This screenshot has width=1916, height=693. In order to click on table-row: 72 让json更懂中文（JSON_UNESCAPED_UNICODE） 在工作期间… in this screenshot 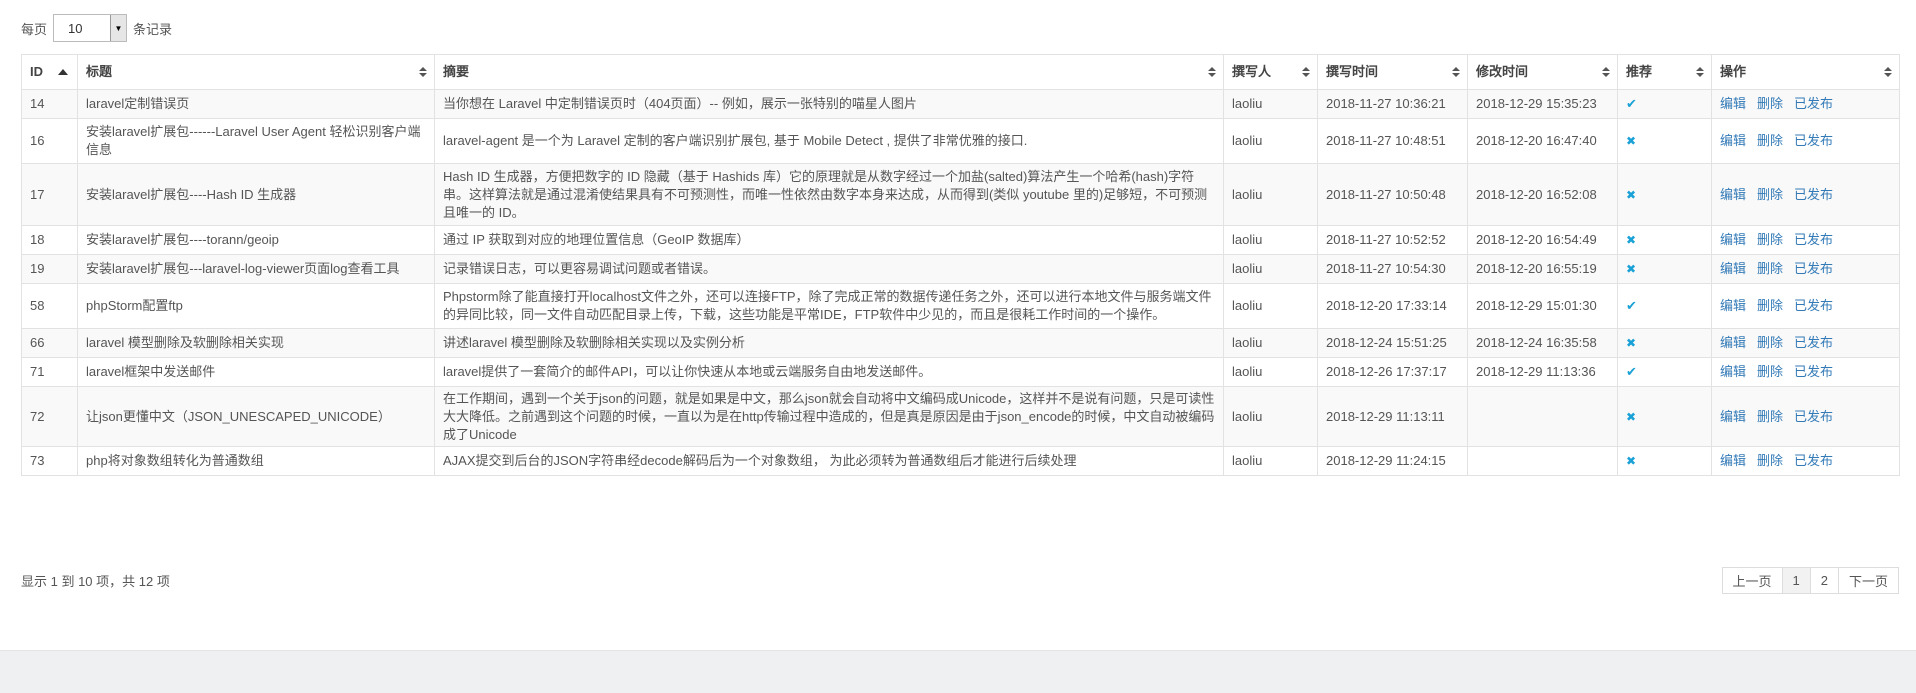, I will do `click(960, 416)`.